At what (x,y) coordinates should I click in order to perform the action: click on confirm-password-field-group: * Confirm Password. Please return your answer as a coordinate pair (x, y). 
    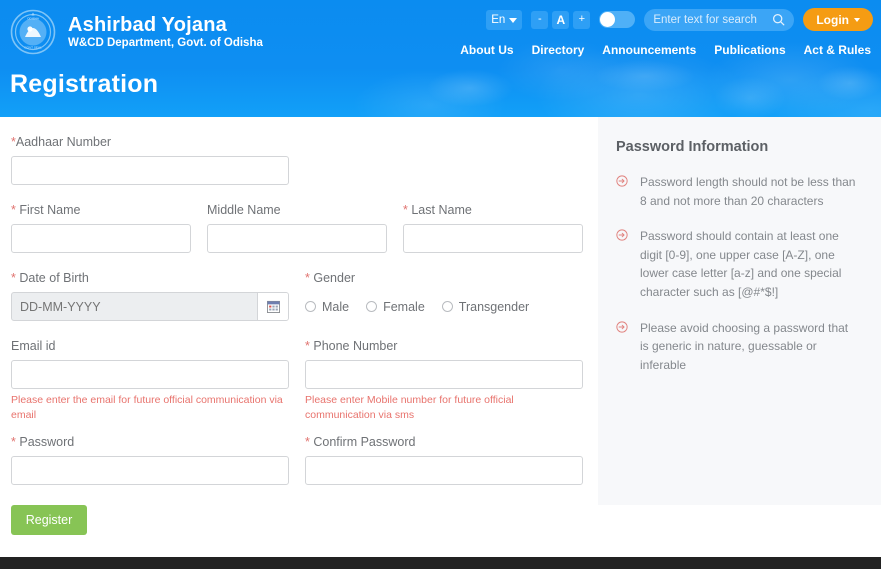
    Looking at the image, I should click on (444, 460).